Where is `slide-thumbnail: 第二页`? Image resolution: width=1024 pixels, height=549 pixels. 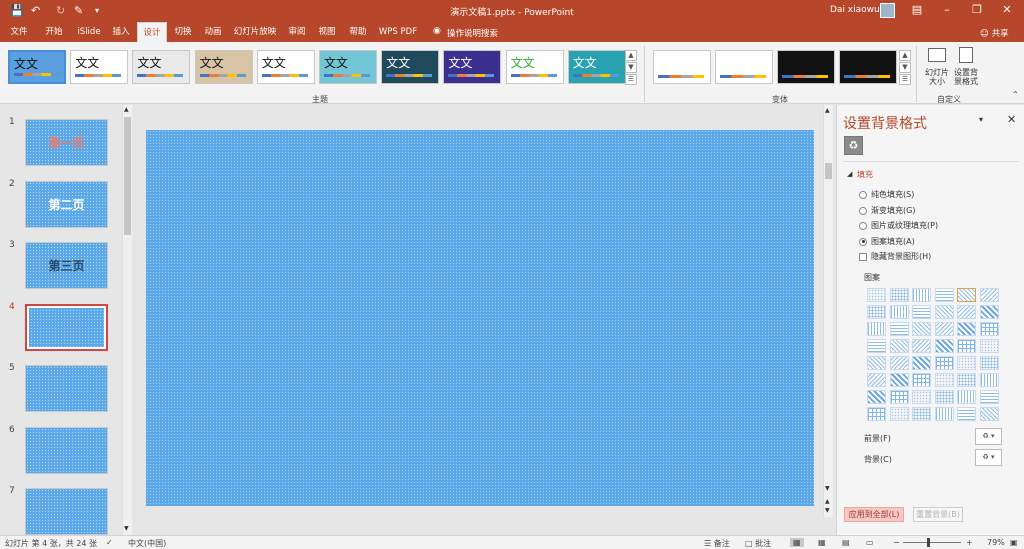
slide-thumbnail: 第二页 is located at coordinates (66, 204).